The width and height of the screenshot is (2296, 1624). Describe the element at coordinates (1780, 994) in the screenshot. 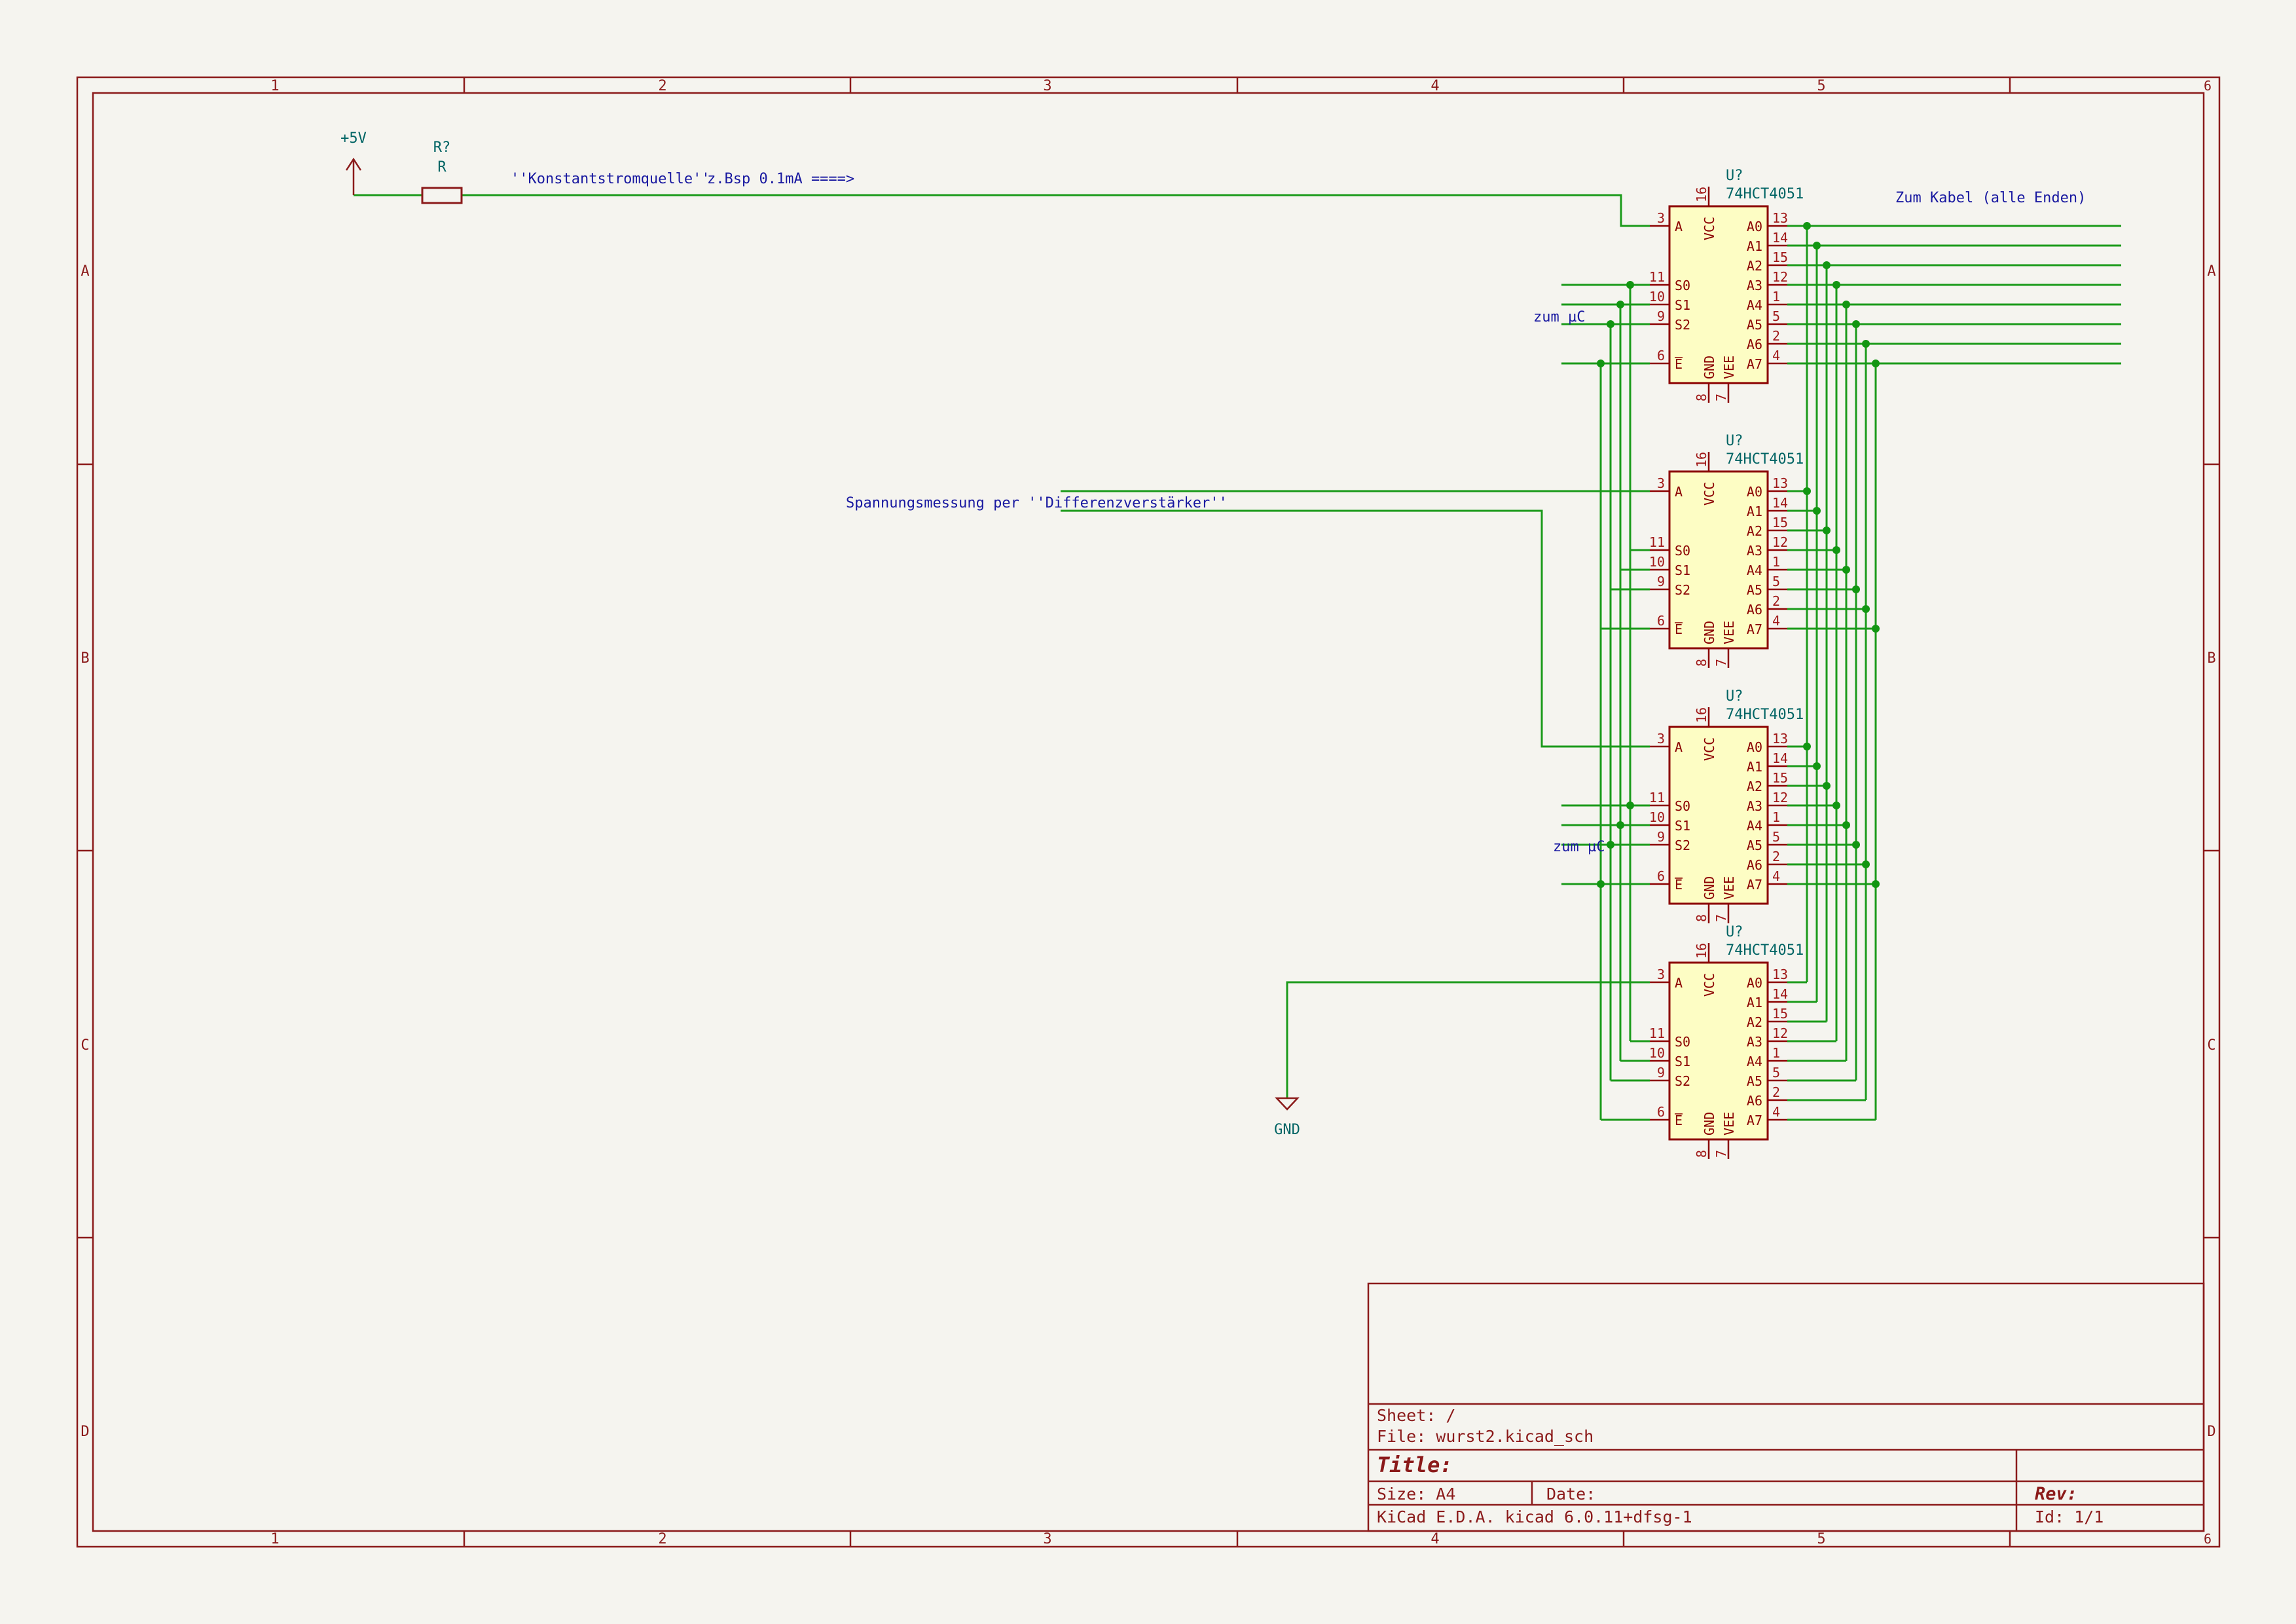

I see `chip-pin-number: 14` at that location.